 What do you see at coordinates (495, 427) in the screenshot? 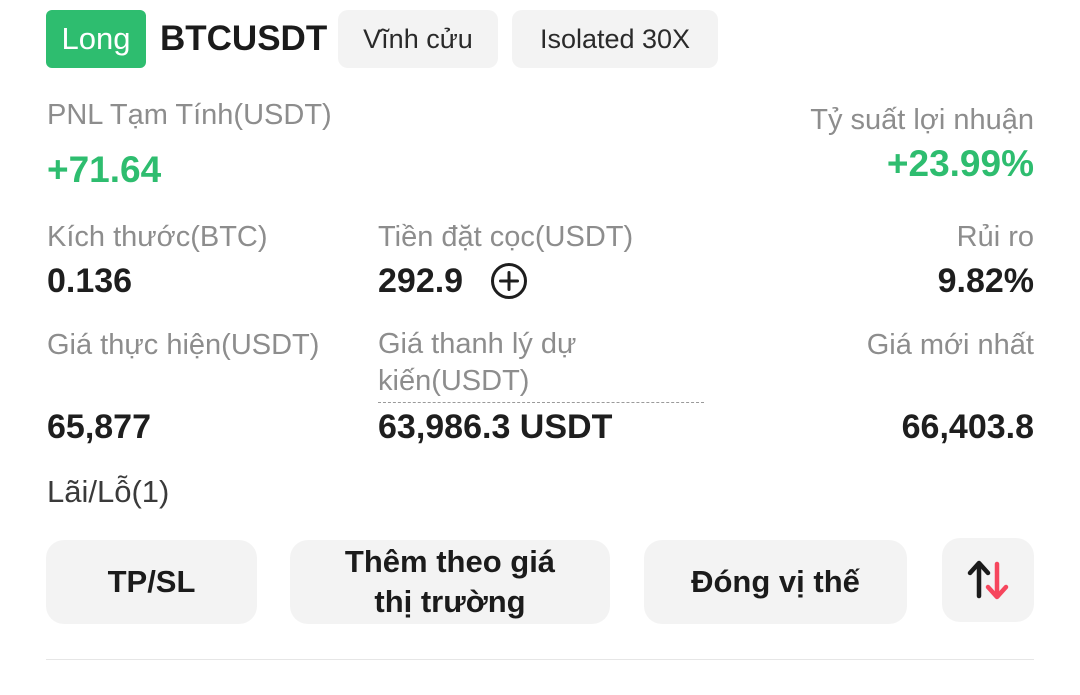
I see `liquidation-price-value: 63,986.3 USDT` at bounding box center [495, 427].